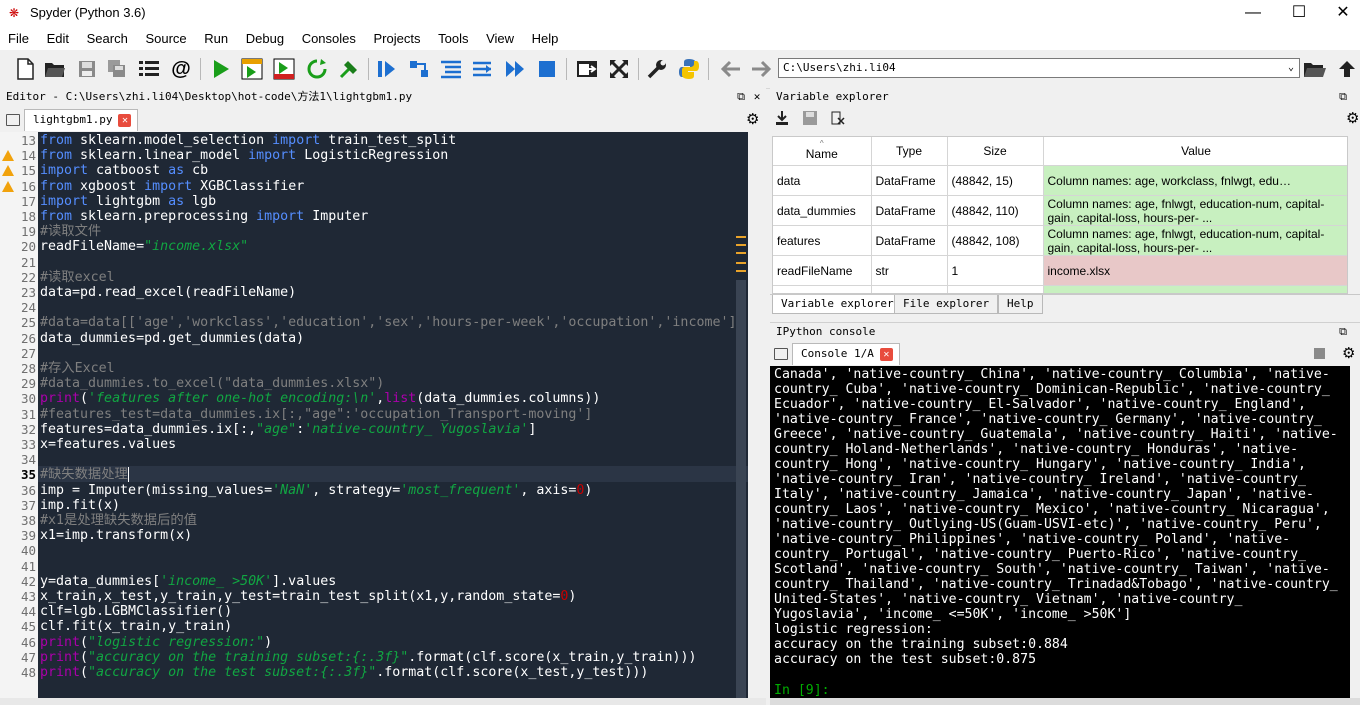 This screenshot has width=1360, height=705. Describe the element at coordinates (77, 277) in the screenshot. I see `code-line: #读取excel` at that location.